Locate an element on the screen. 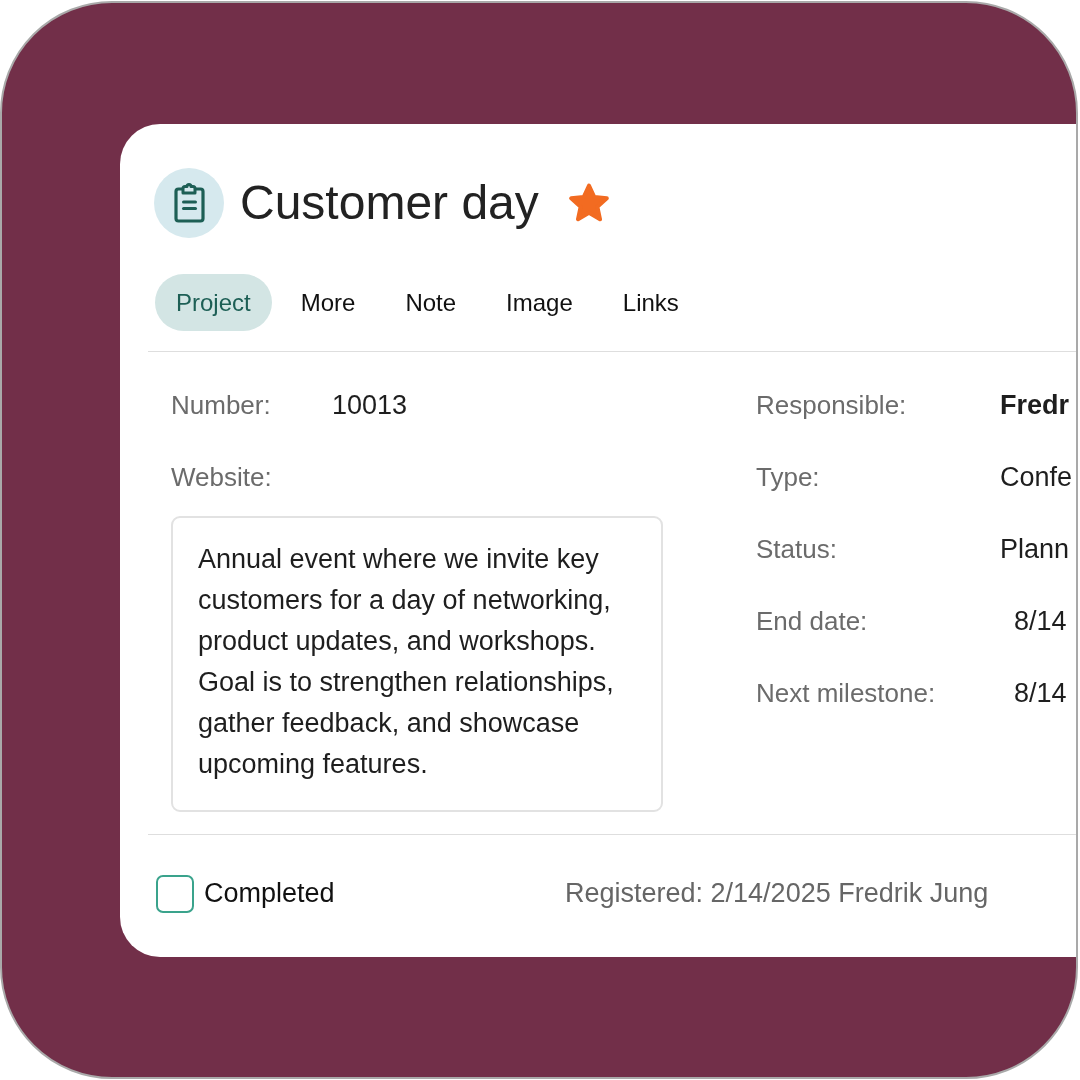  field-value: 10013 is located at coordinates (370, 405).